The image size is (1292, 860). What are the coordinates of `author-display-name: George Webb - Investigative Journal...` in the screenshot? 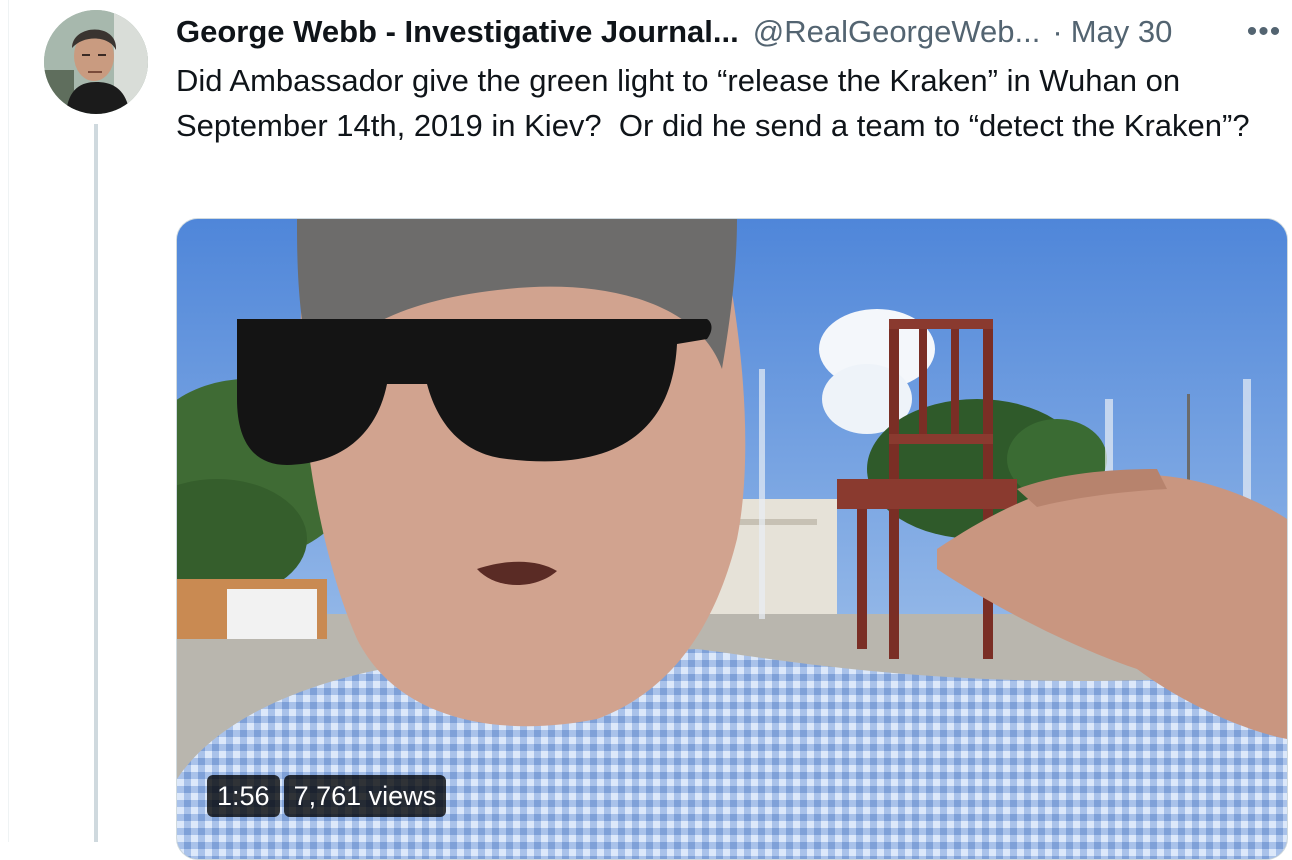 It's located at (457, 32).